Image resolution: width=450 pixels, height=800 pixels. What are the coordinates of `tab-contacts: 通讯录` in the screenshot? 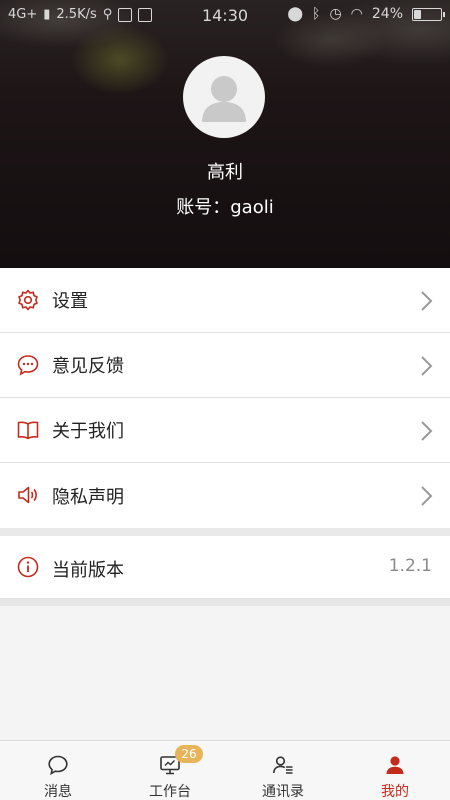 It's located at (283, 770).